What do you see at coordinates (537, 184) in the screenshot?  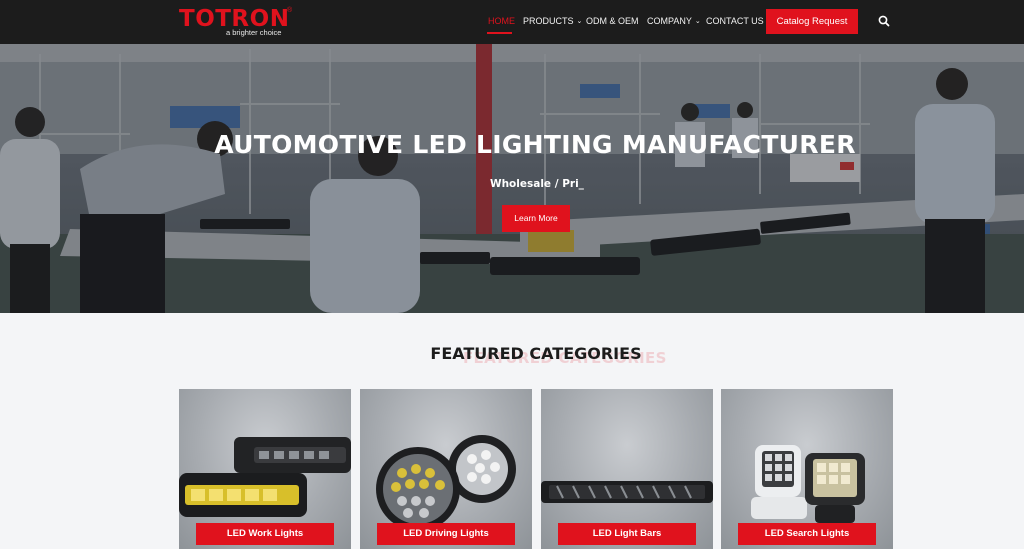 I see `hero-subtitle: Wholesale / Pri_` at bounding box center [537, 184].